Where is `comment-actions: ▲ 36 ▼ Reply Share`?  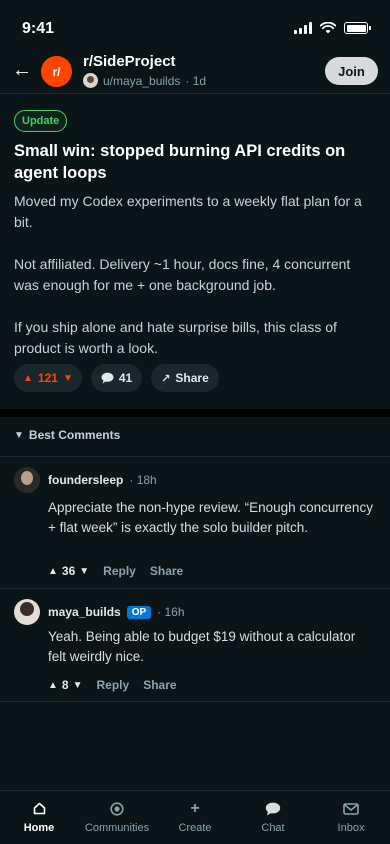
comment-actions: ▲ 36 ▼ Reply Share is located at coordinates (115, 571).